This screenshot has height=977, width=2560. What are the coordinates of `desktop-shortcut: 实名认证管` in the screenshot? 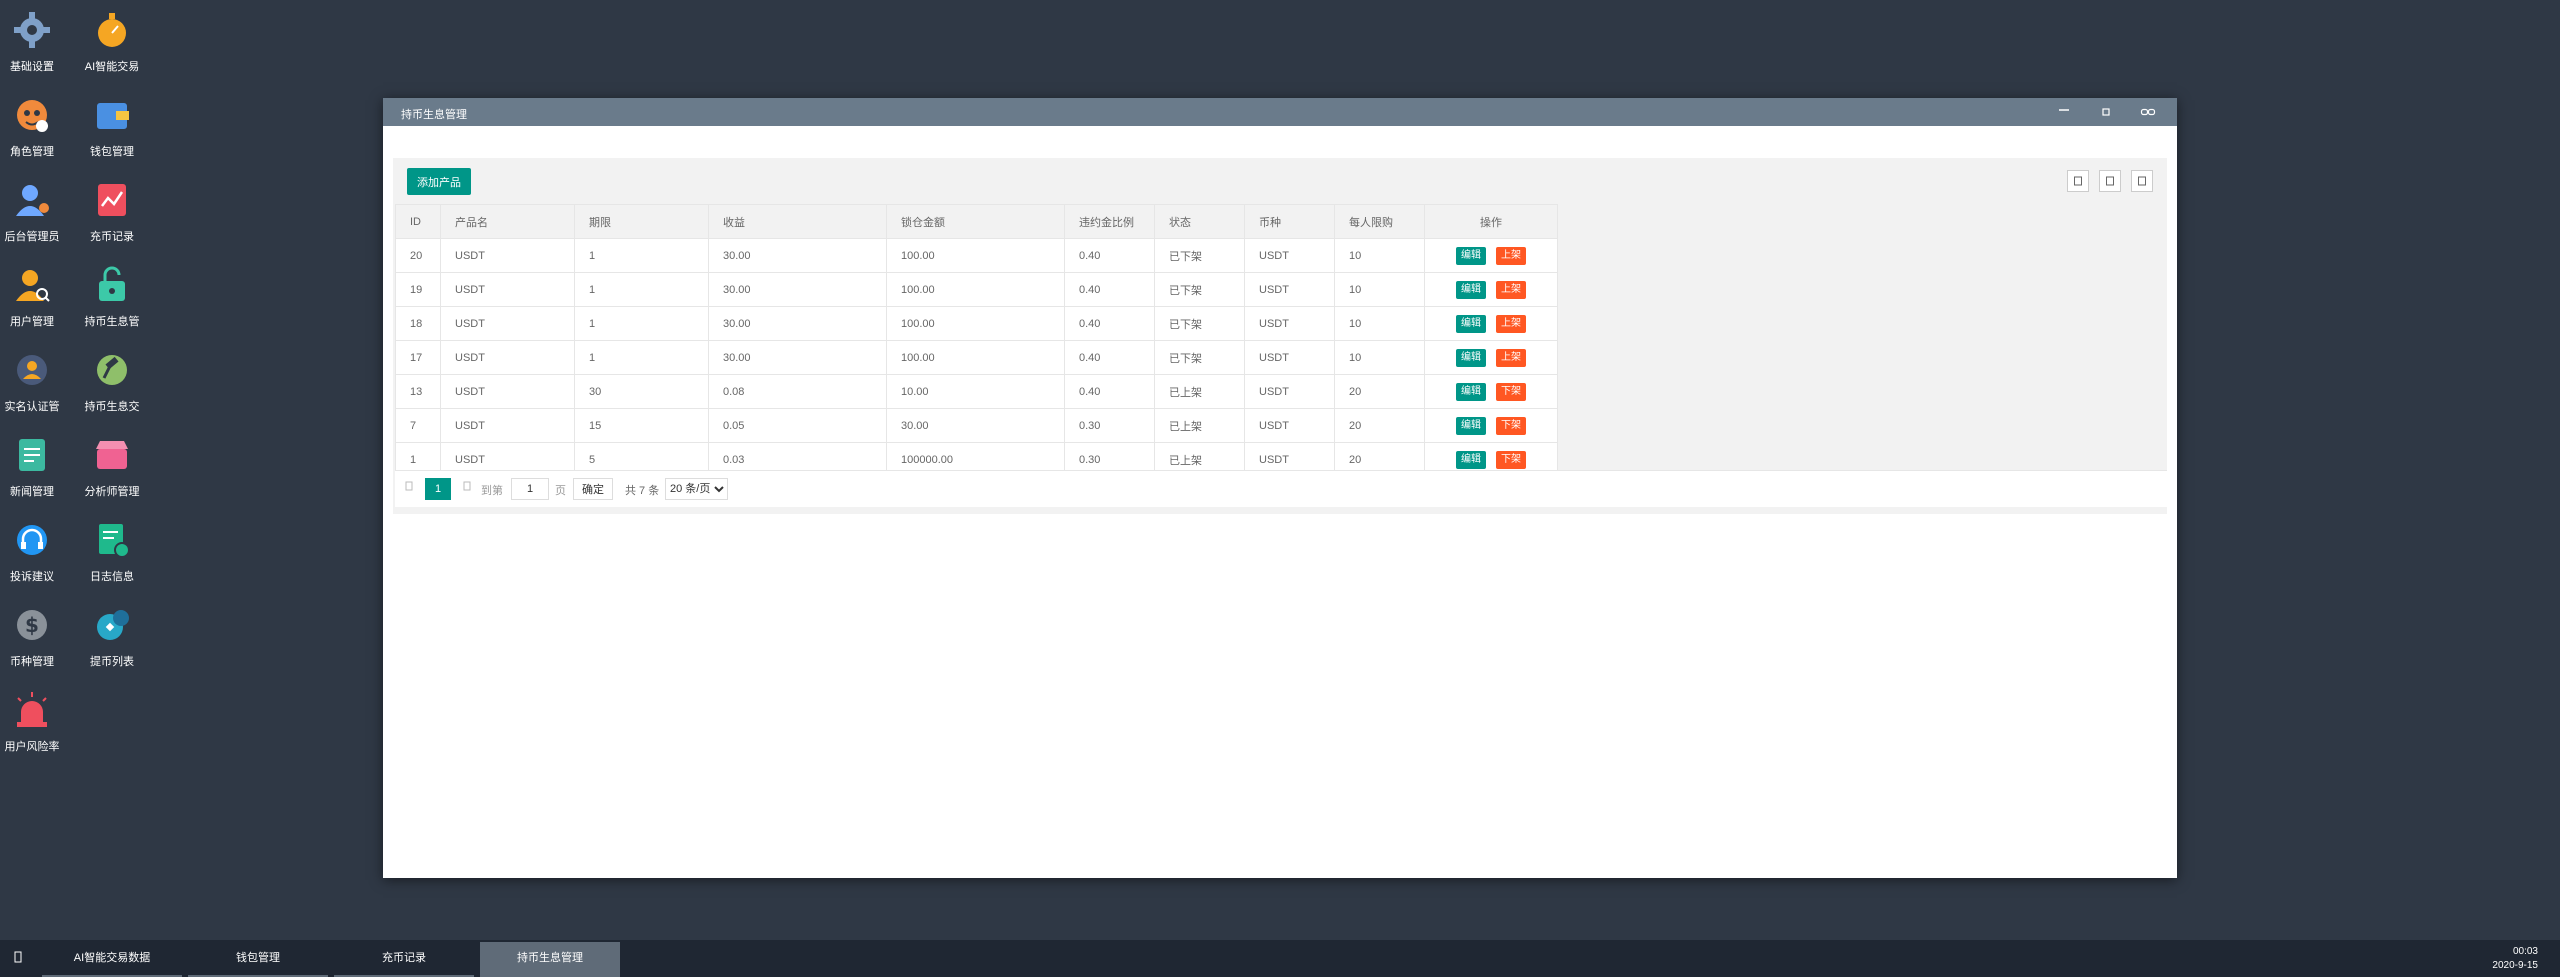 It's located at (36, 380).